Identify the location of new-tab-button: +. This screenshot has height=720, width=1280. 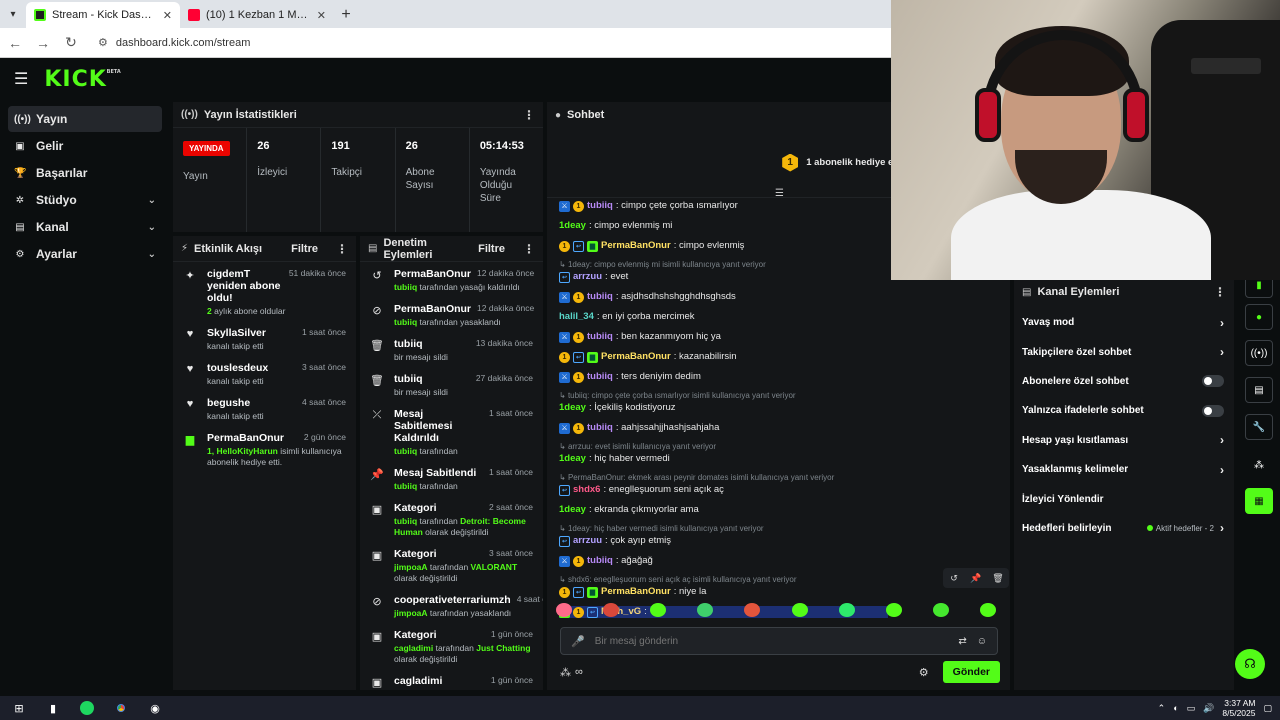
(346, 15).